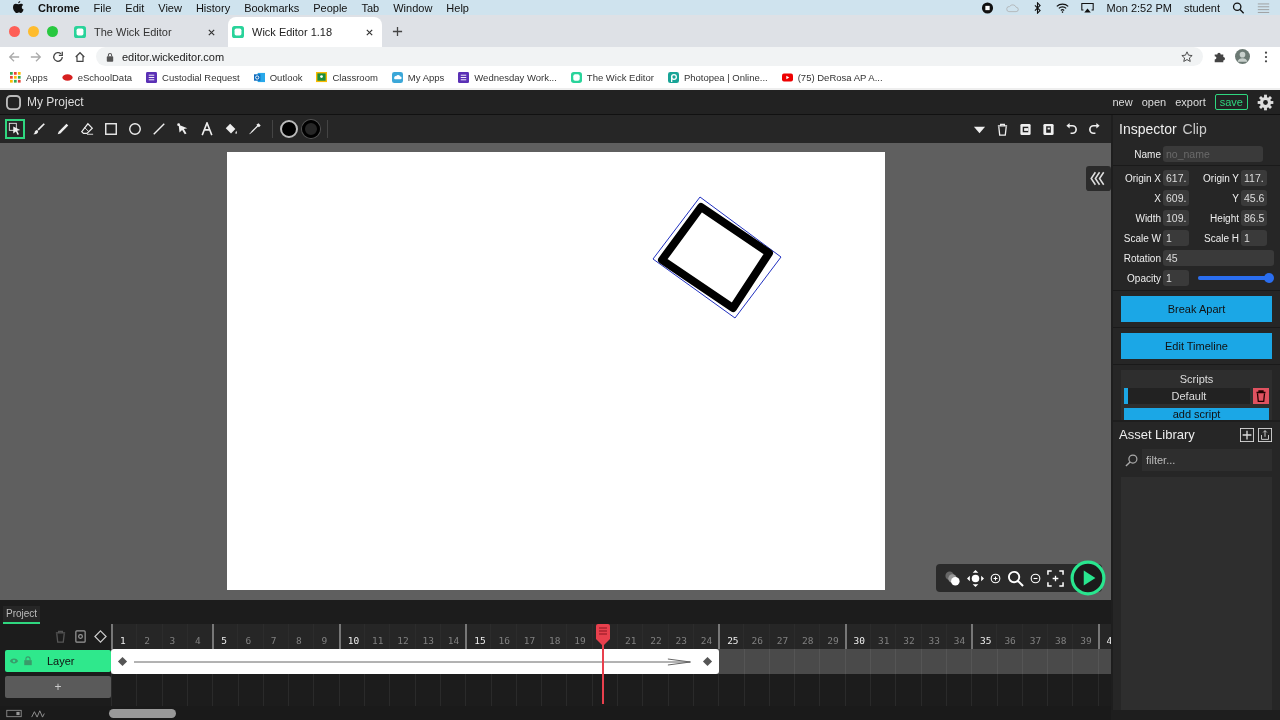 Image resolution: width=1280 pixels, height=720 pixels. I want to click on move-icon, so click(975, 578).